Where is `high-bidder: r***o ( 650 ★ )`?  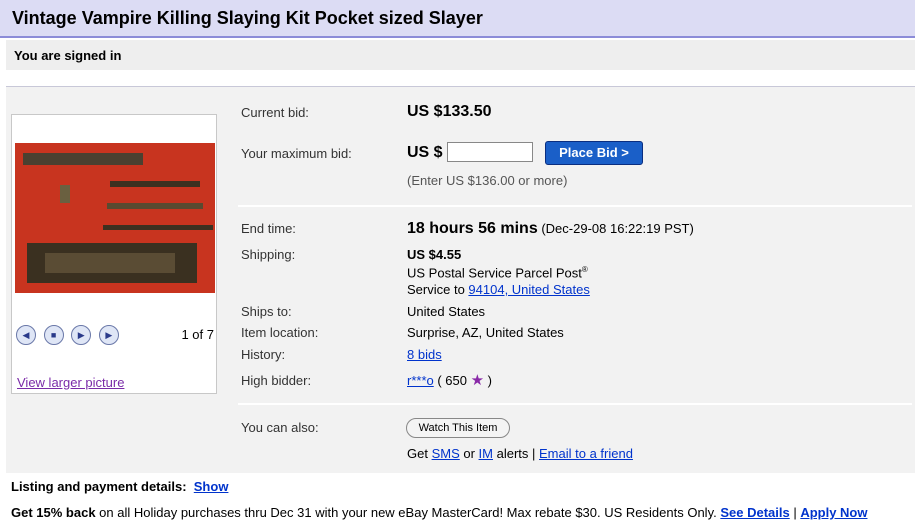
high-bidder: r***o ( 650 ★ ) is located at coordinates (449, 380).